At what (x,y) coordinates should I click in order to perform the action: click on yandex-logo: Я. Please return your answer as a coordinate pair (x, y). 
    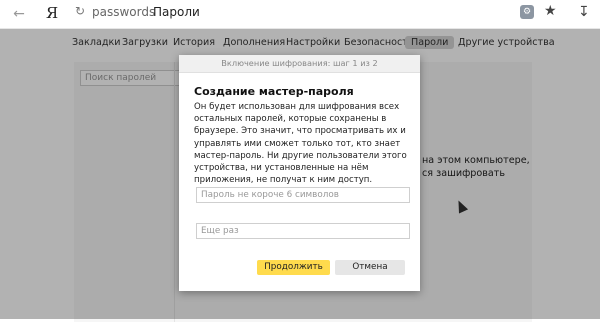
    Looking at the image, I should click on (52, 13).